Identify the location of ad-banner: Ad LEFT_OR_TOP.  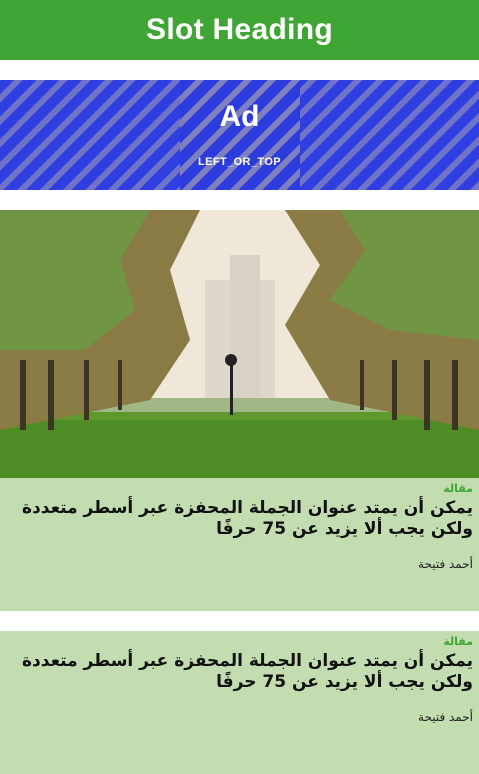
(239, 135).